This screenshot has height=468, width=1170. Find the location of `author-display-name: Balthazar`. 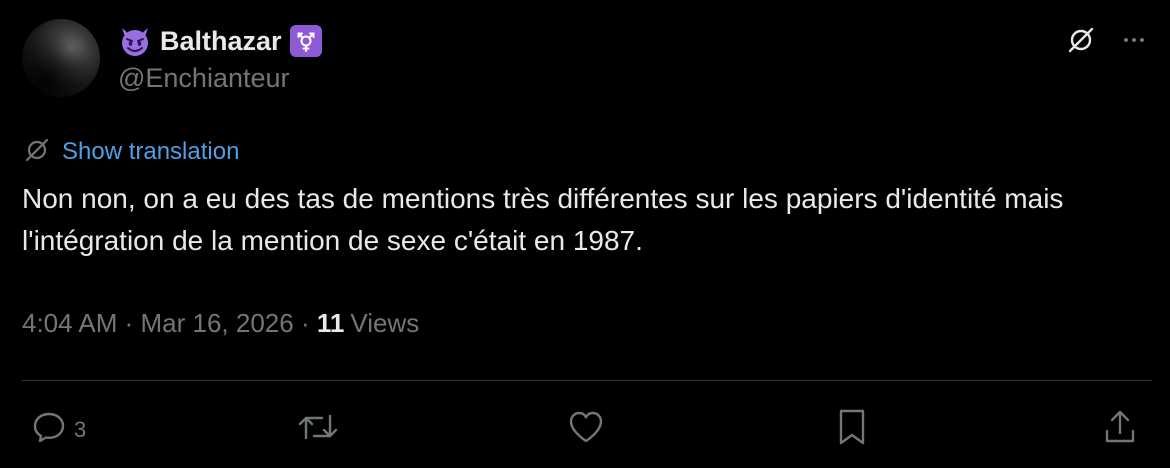

author-display-name: Balthazar is located at coordinates (221, 41).